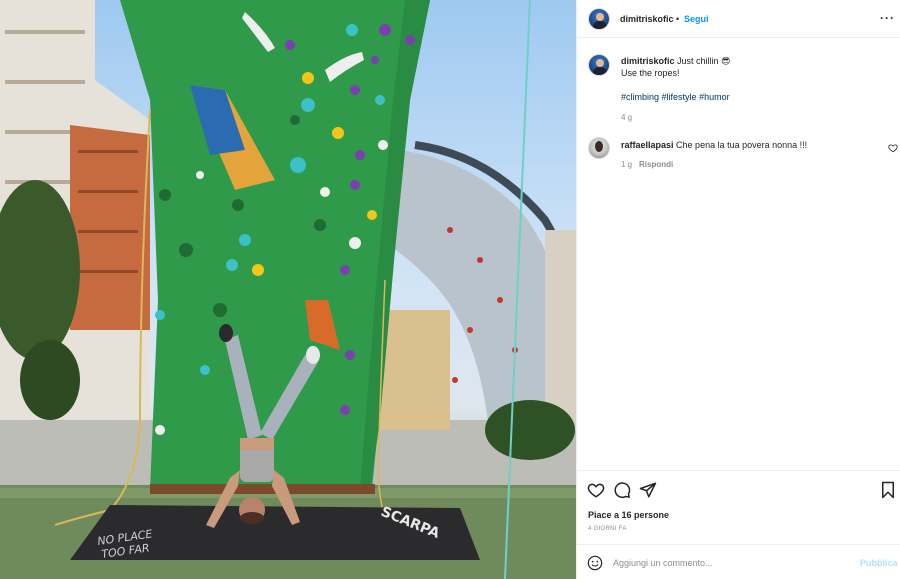 This screenshot has width=900, height=579. What do you see at coordinates (887, 18) in the screenshot?
I see `more-options-icon: ···` at bounding box center [887, 18].